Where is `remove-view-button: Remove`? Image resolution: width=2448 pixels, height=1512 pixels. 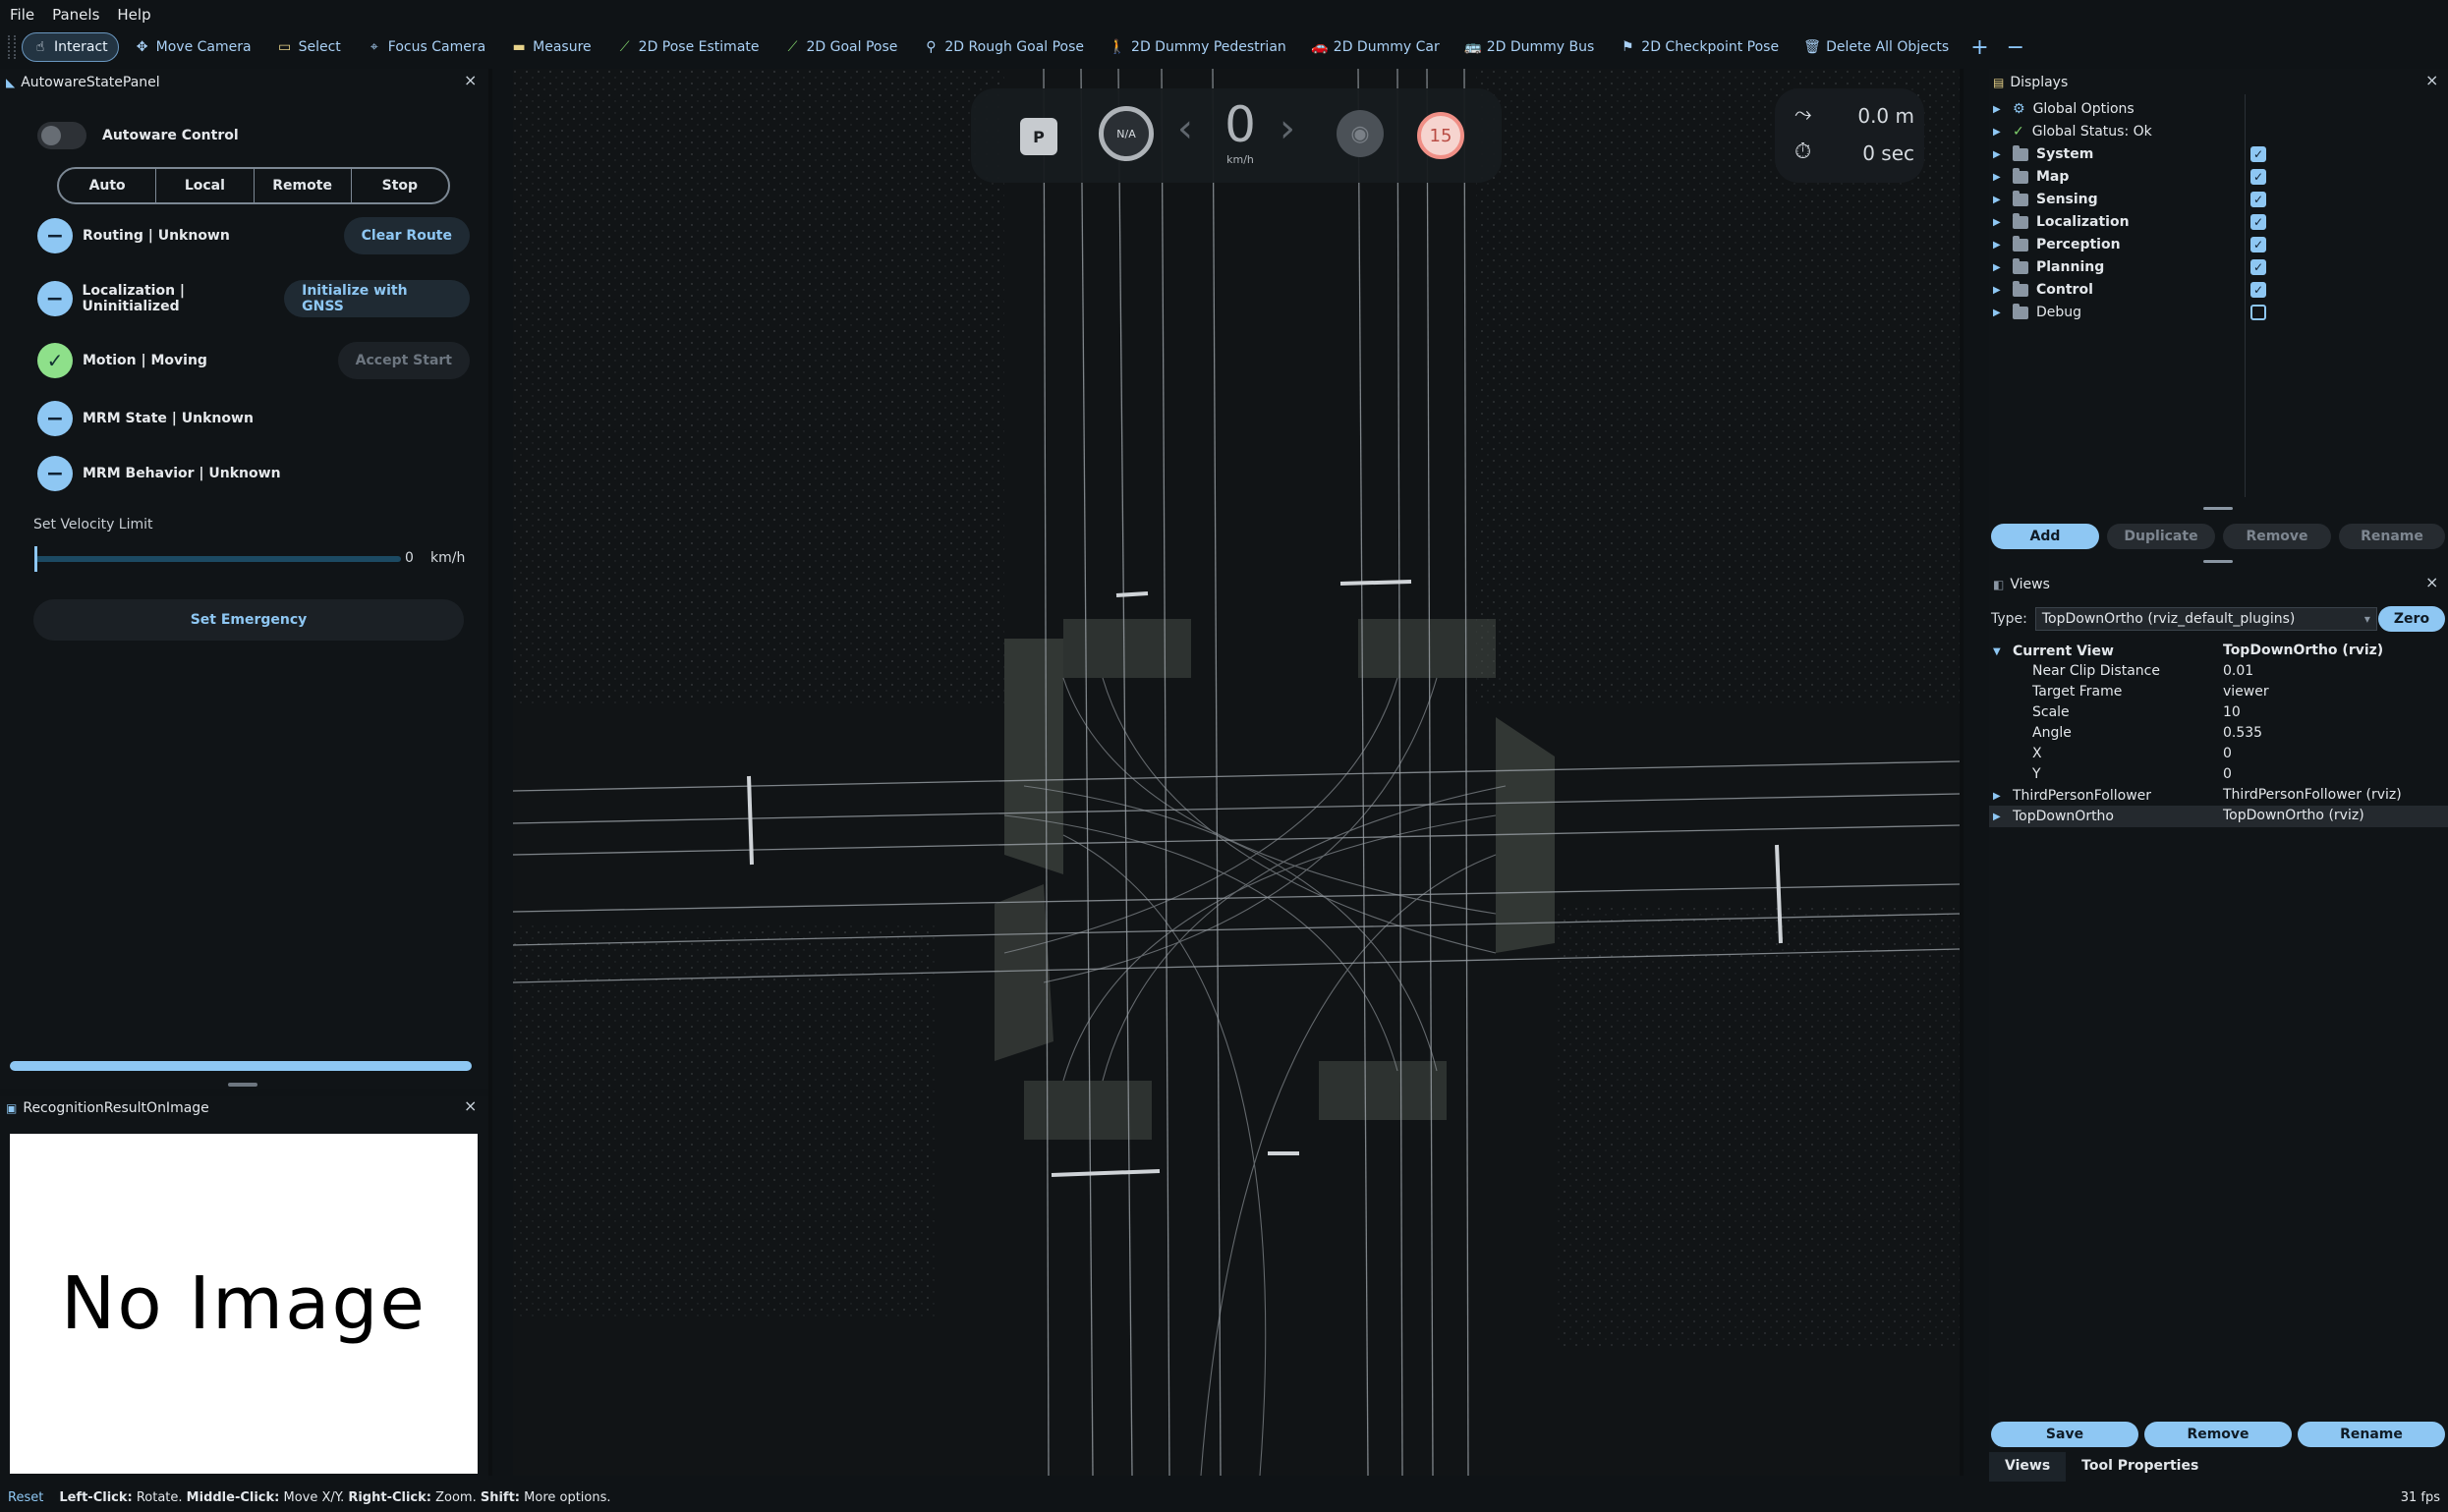
remove-view-button: Remove is located at coordinates (2218, 1434).